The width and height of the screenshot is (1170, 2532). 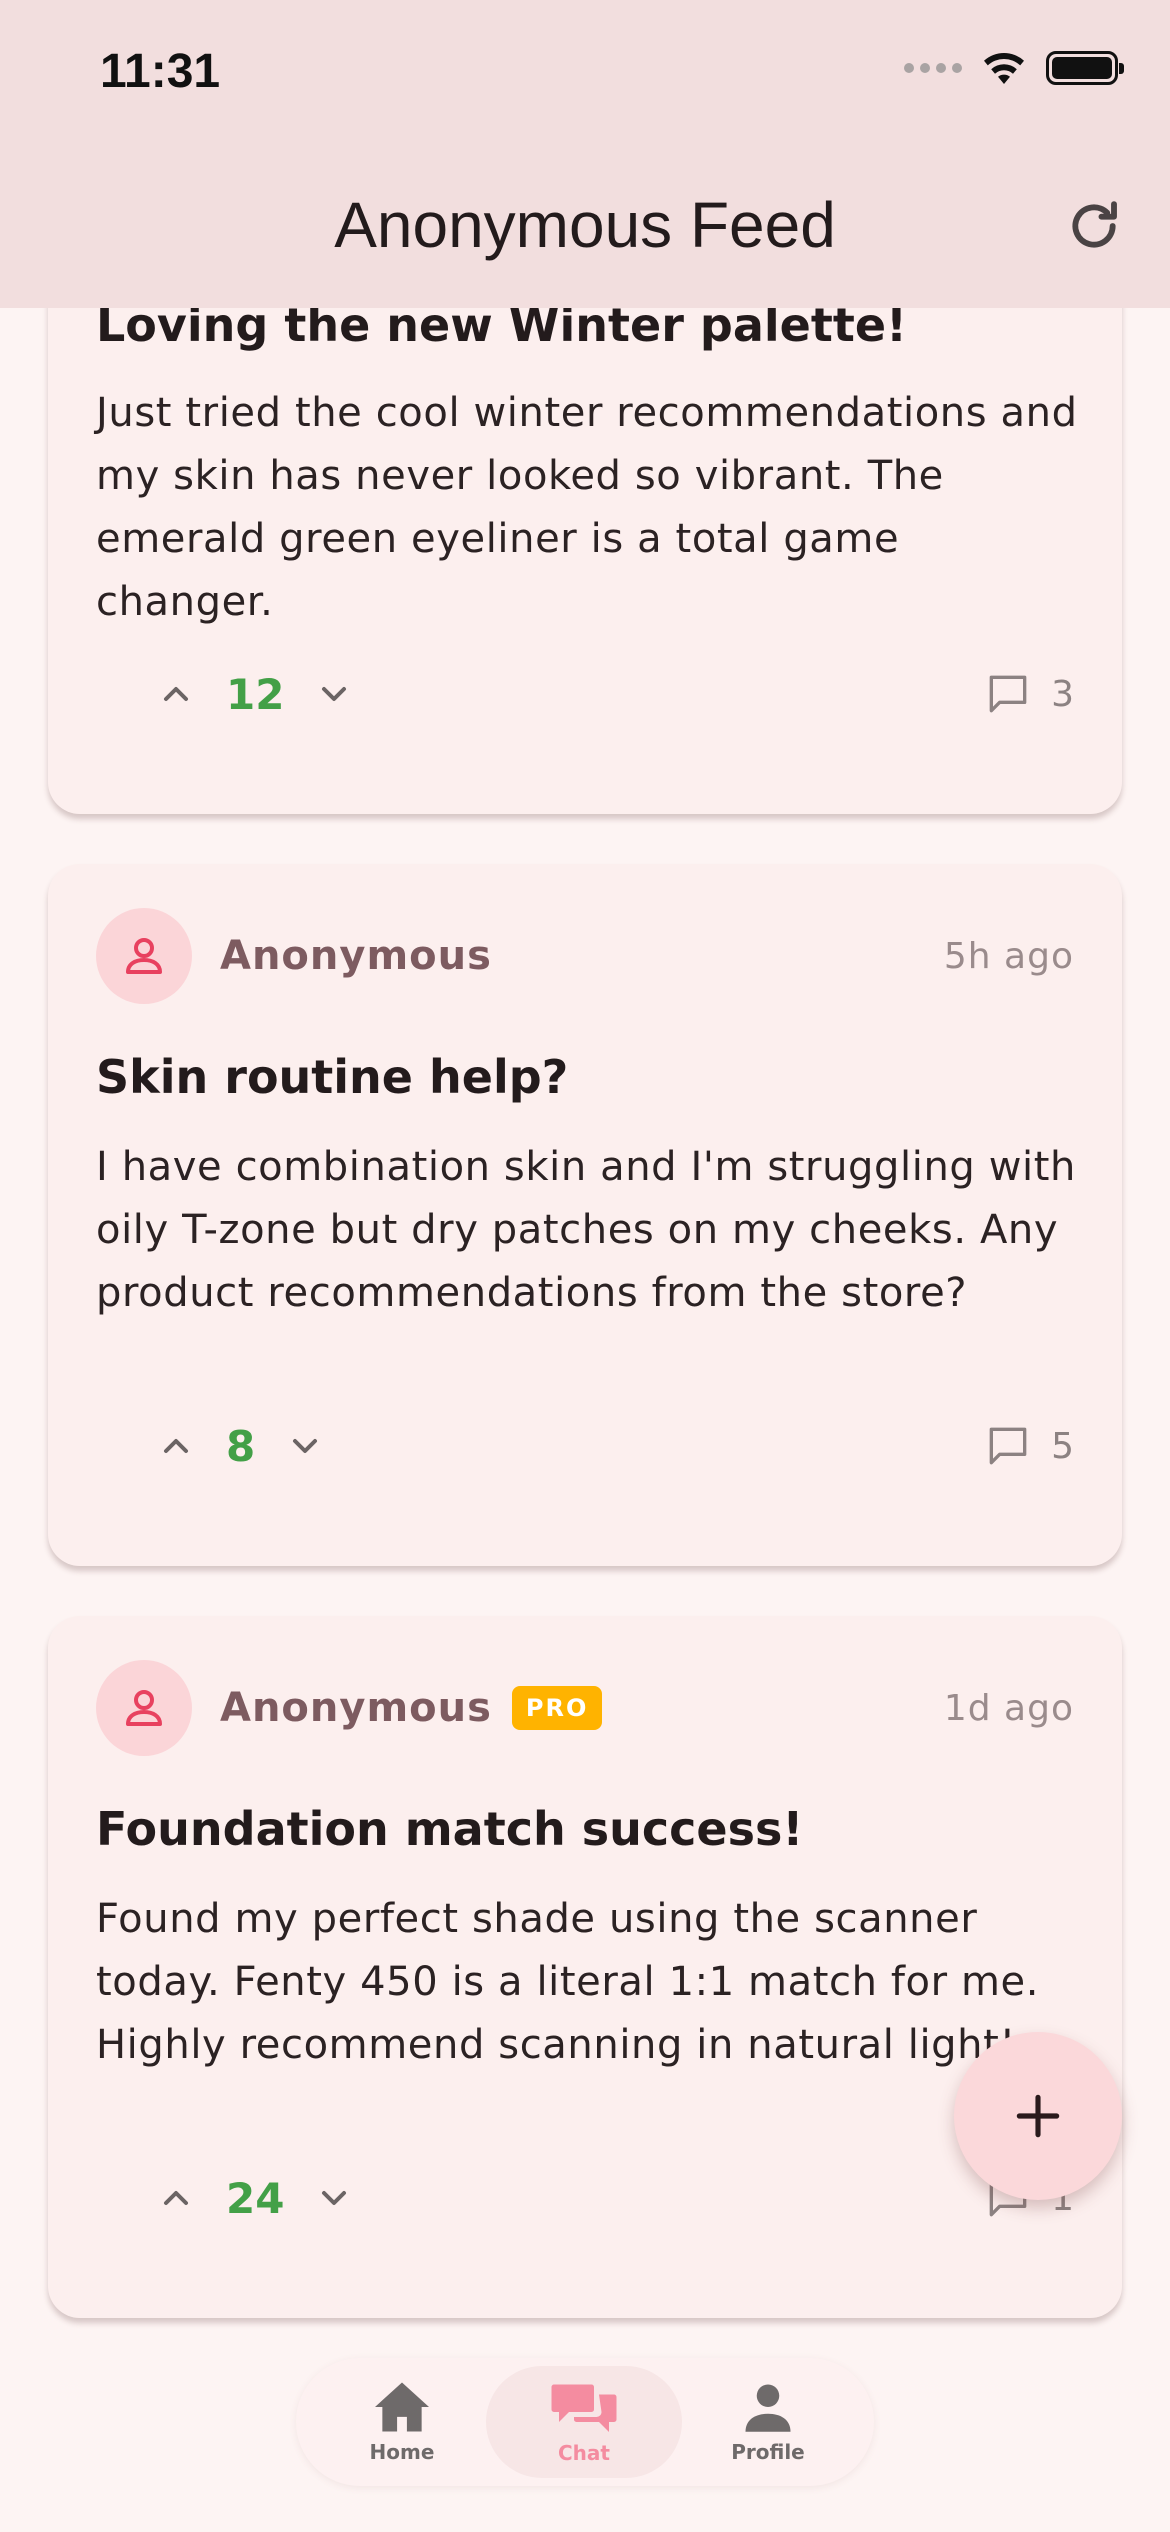 What do you see at coordinates (255, 2198) in the screenshot?
I see `vote-count: 24` at bounding box center [255, 2198].